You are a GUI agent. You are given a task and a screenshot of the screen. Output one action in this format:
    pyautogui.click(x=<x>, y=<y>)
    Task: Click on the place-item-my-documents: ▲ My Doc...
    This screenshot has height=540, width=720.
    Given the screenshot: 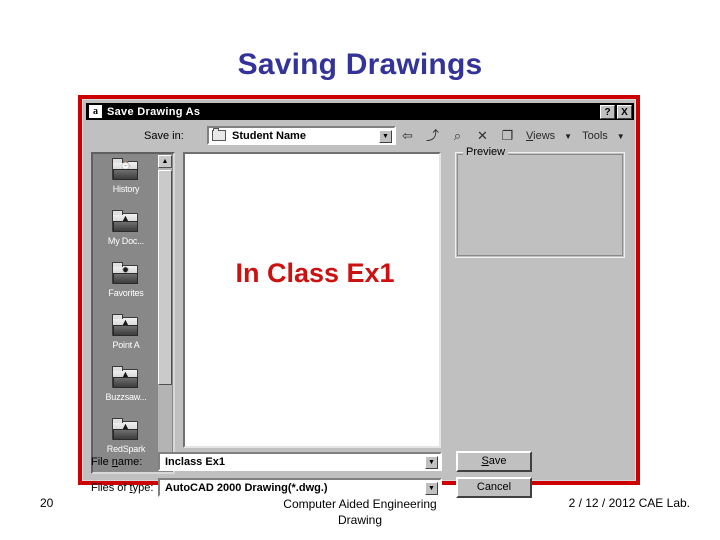 What is the action you would take?
    pyautogui.click(x=126, y=234)
    